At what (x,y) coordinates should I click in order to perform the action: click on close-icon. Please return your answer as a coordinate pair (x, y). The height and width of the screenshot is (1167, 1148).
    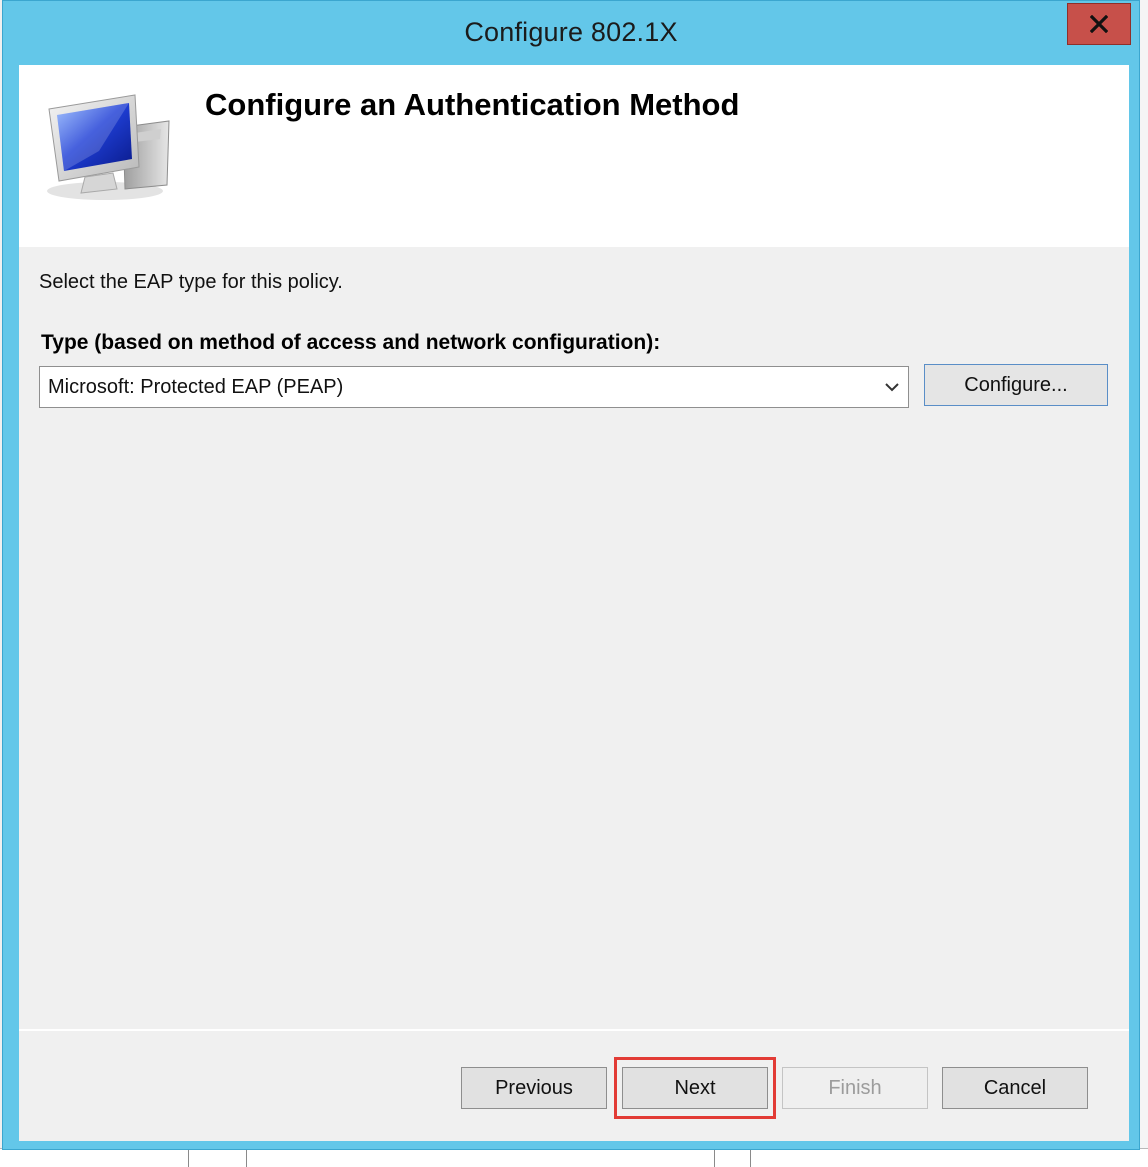
    Looking at the image, I should click on (1099, 24).